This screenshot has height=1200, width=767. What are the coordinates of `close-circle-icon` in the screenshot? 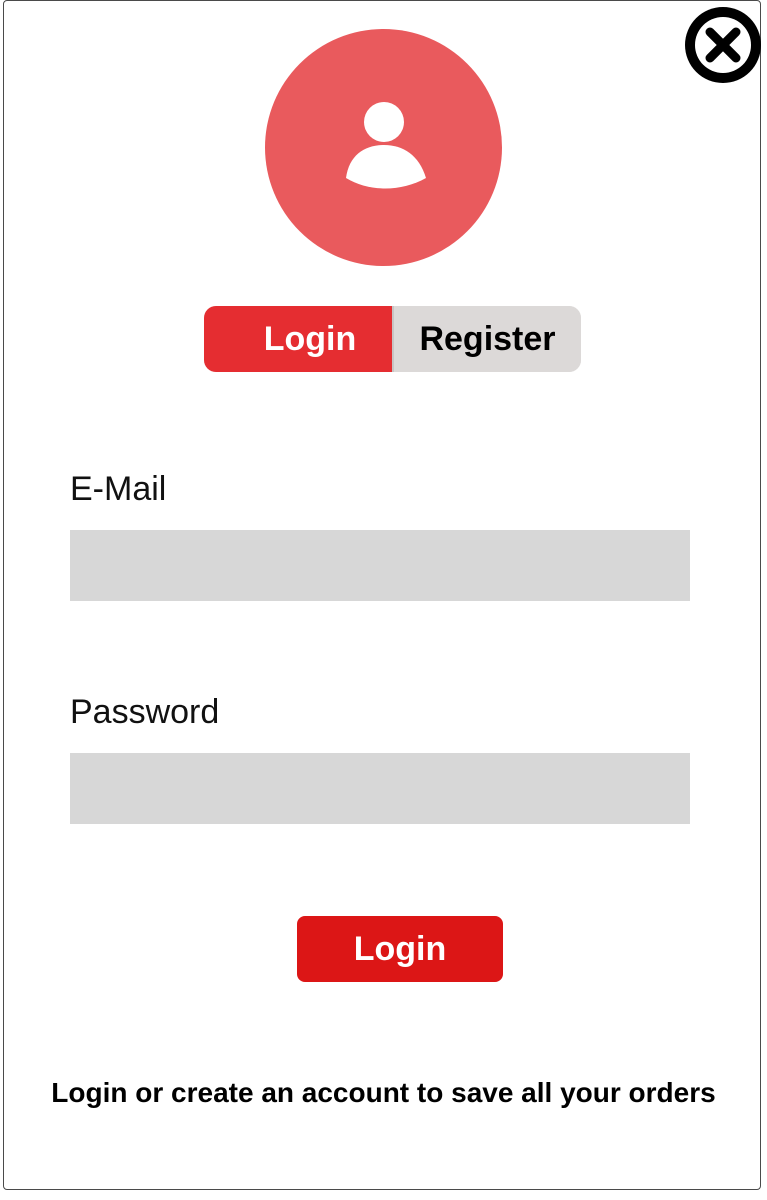 It's located at (723, 45).